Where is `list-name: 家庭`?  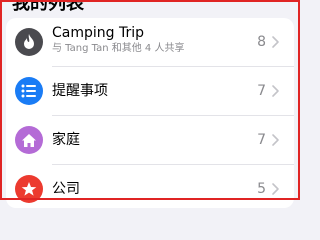
list-name: 家庭 is located at coordinates (66, 140).